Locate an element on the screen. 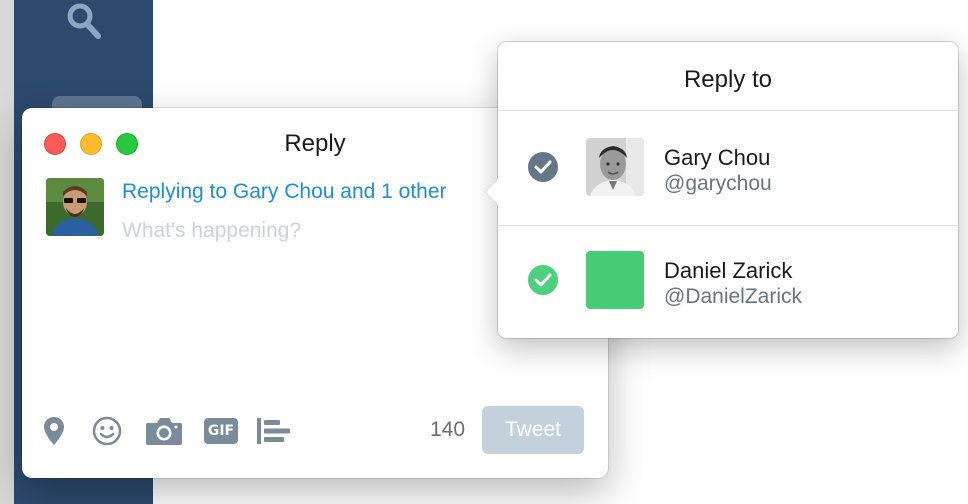 The image size is (968, 504). camera-button is located at coordinates (164, 431).